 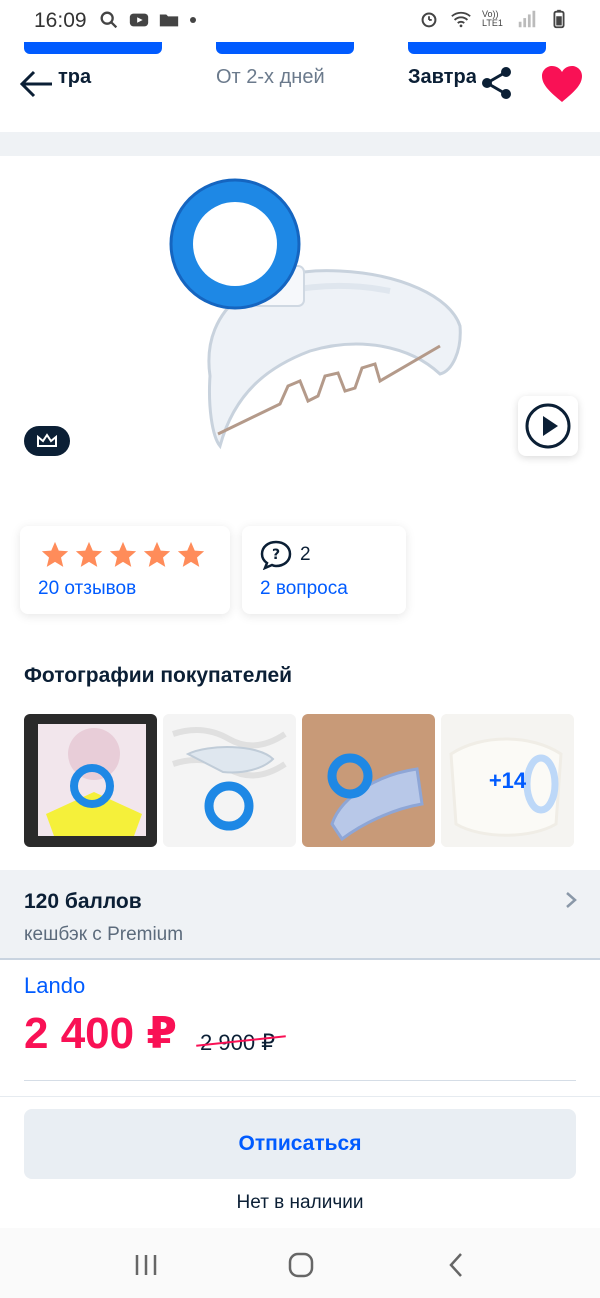 I want to click on chevron-right-icon, so click(x=571, y=900).